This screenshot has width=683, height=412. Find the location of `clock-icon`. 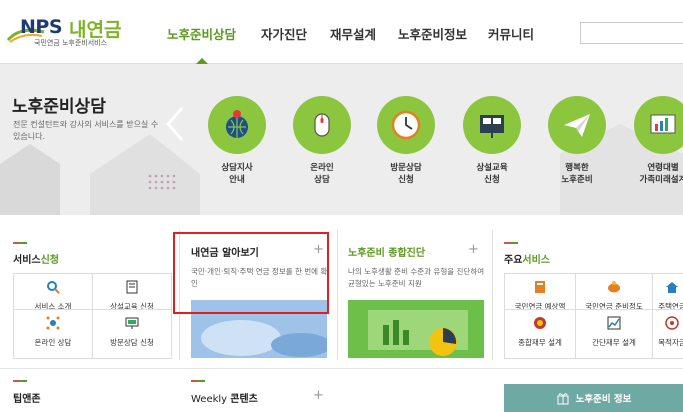

clock-icon is located at coordinates (406, 125).